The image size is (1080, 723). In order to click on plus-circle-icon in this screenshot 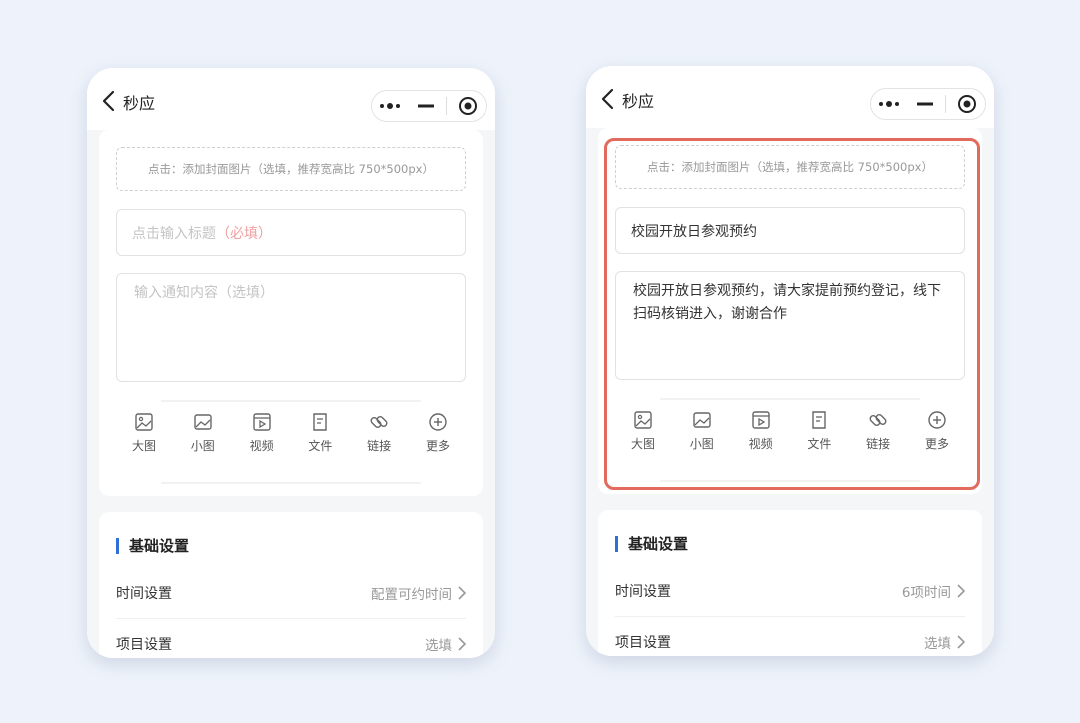, I will do `click(438, 422)`.